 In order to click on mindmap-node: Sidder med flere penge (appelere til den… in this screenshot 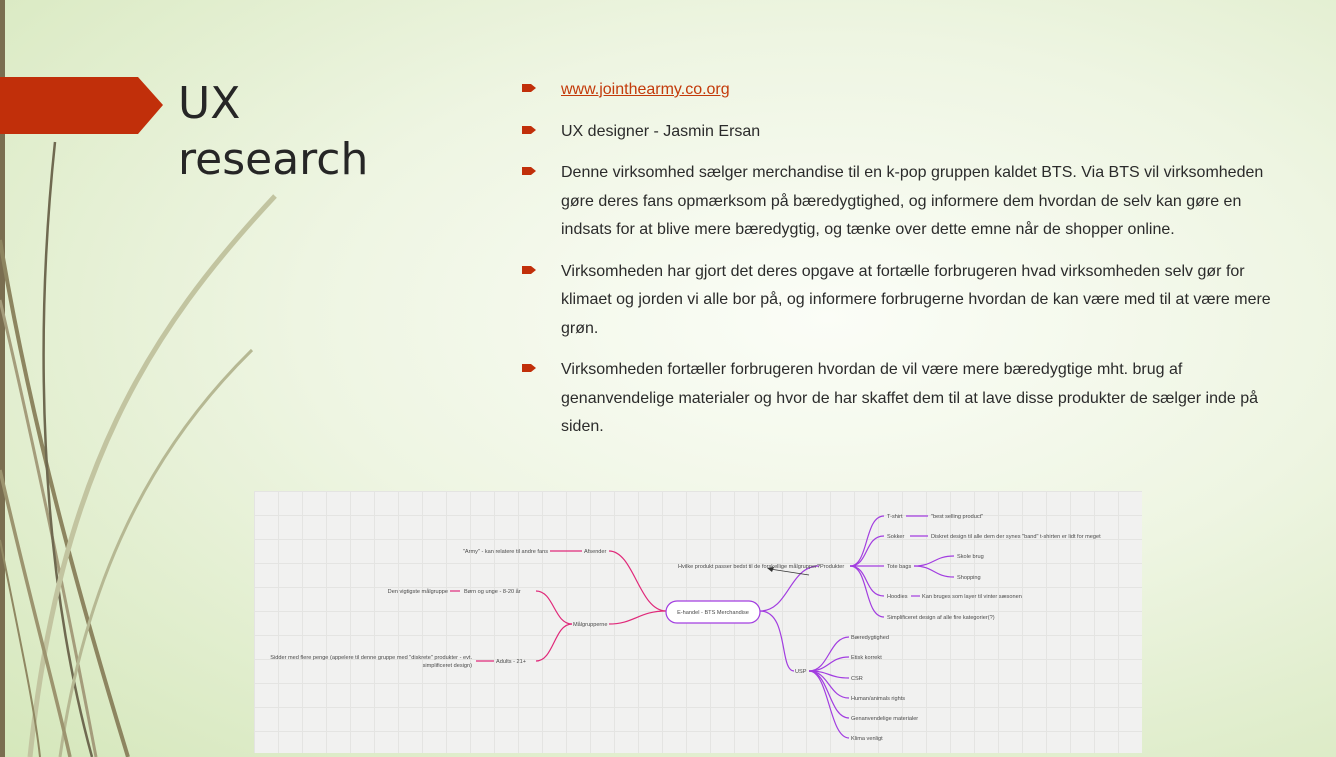, I will do `click(371, 658)`.